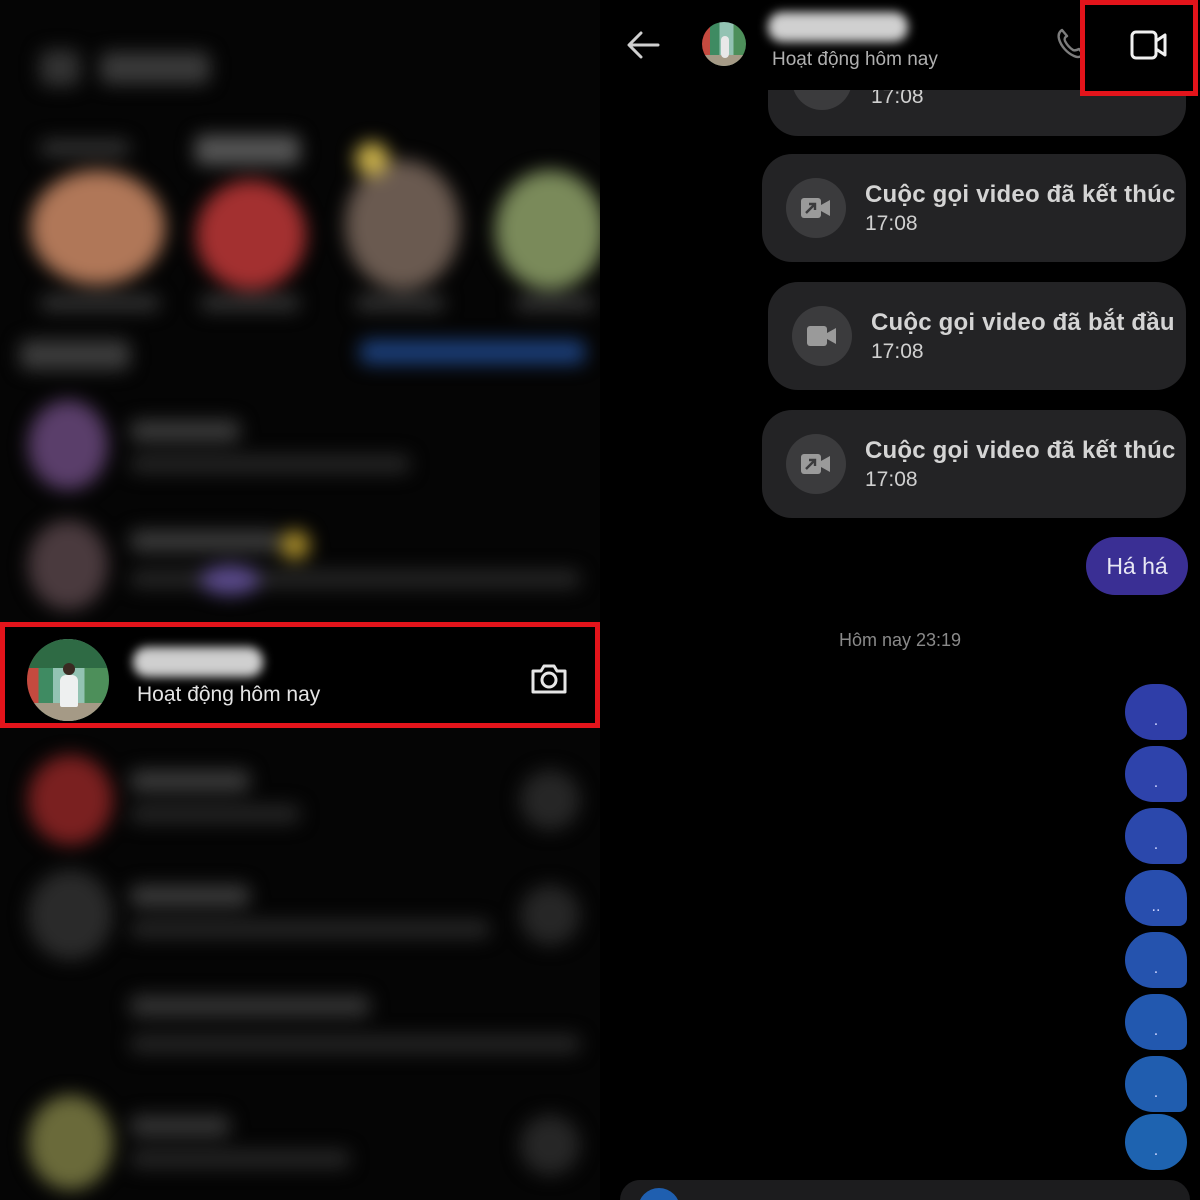 The image size is (1200, 1200). I want to click on message-composer, so click(905, 1190).